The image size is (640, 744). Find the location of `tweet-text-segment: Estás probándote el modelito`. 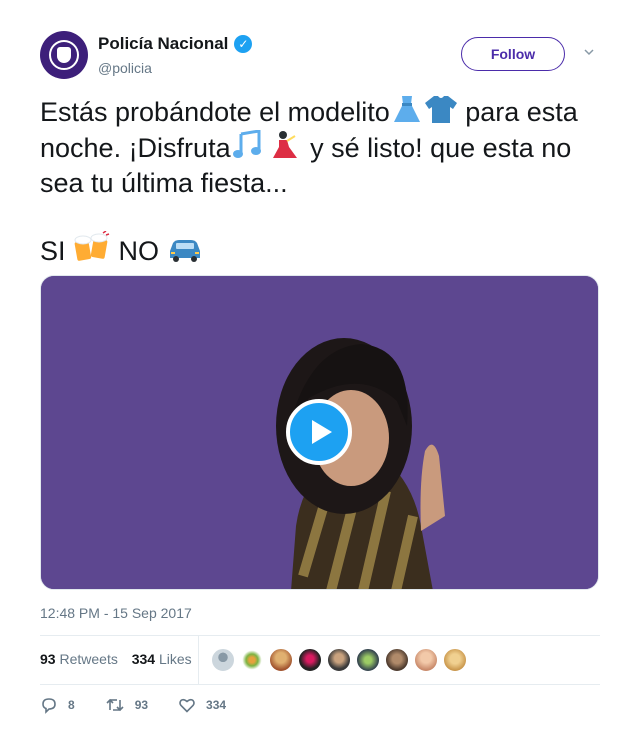

tweet-text-segment: Estás probándote el modelito is located at coordinates (215, 112).